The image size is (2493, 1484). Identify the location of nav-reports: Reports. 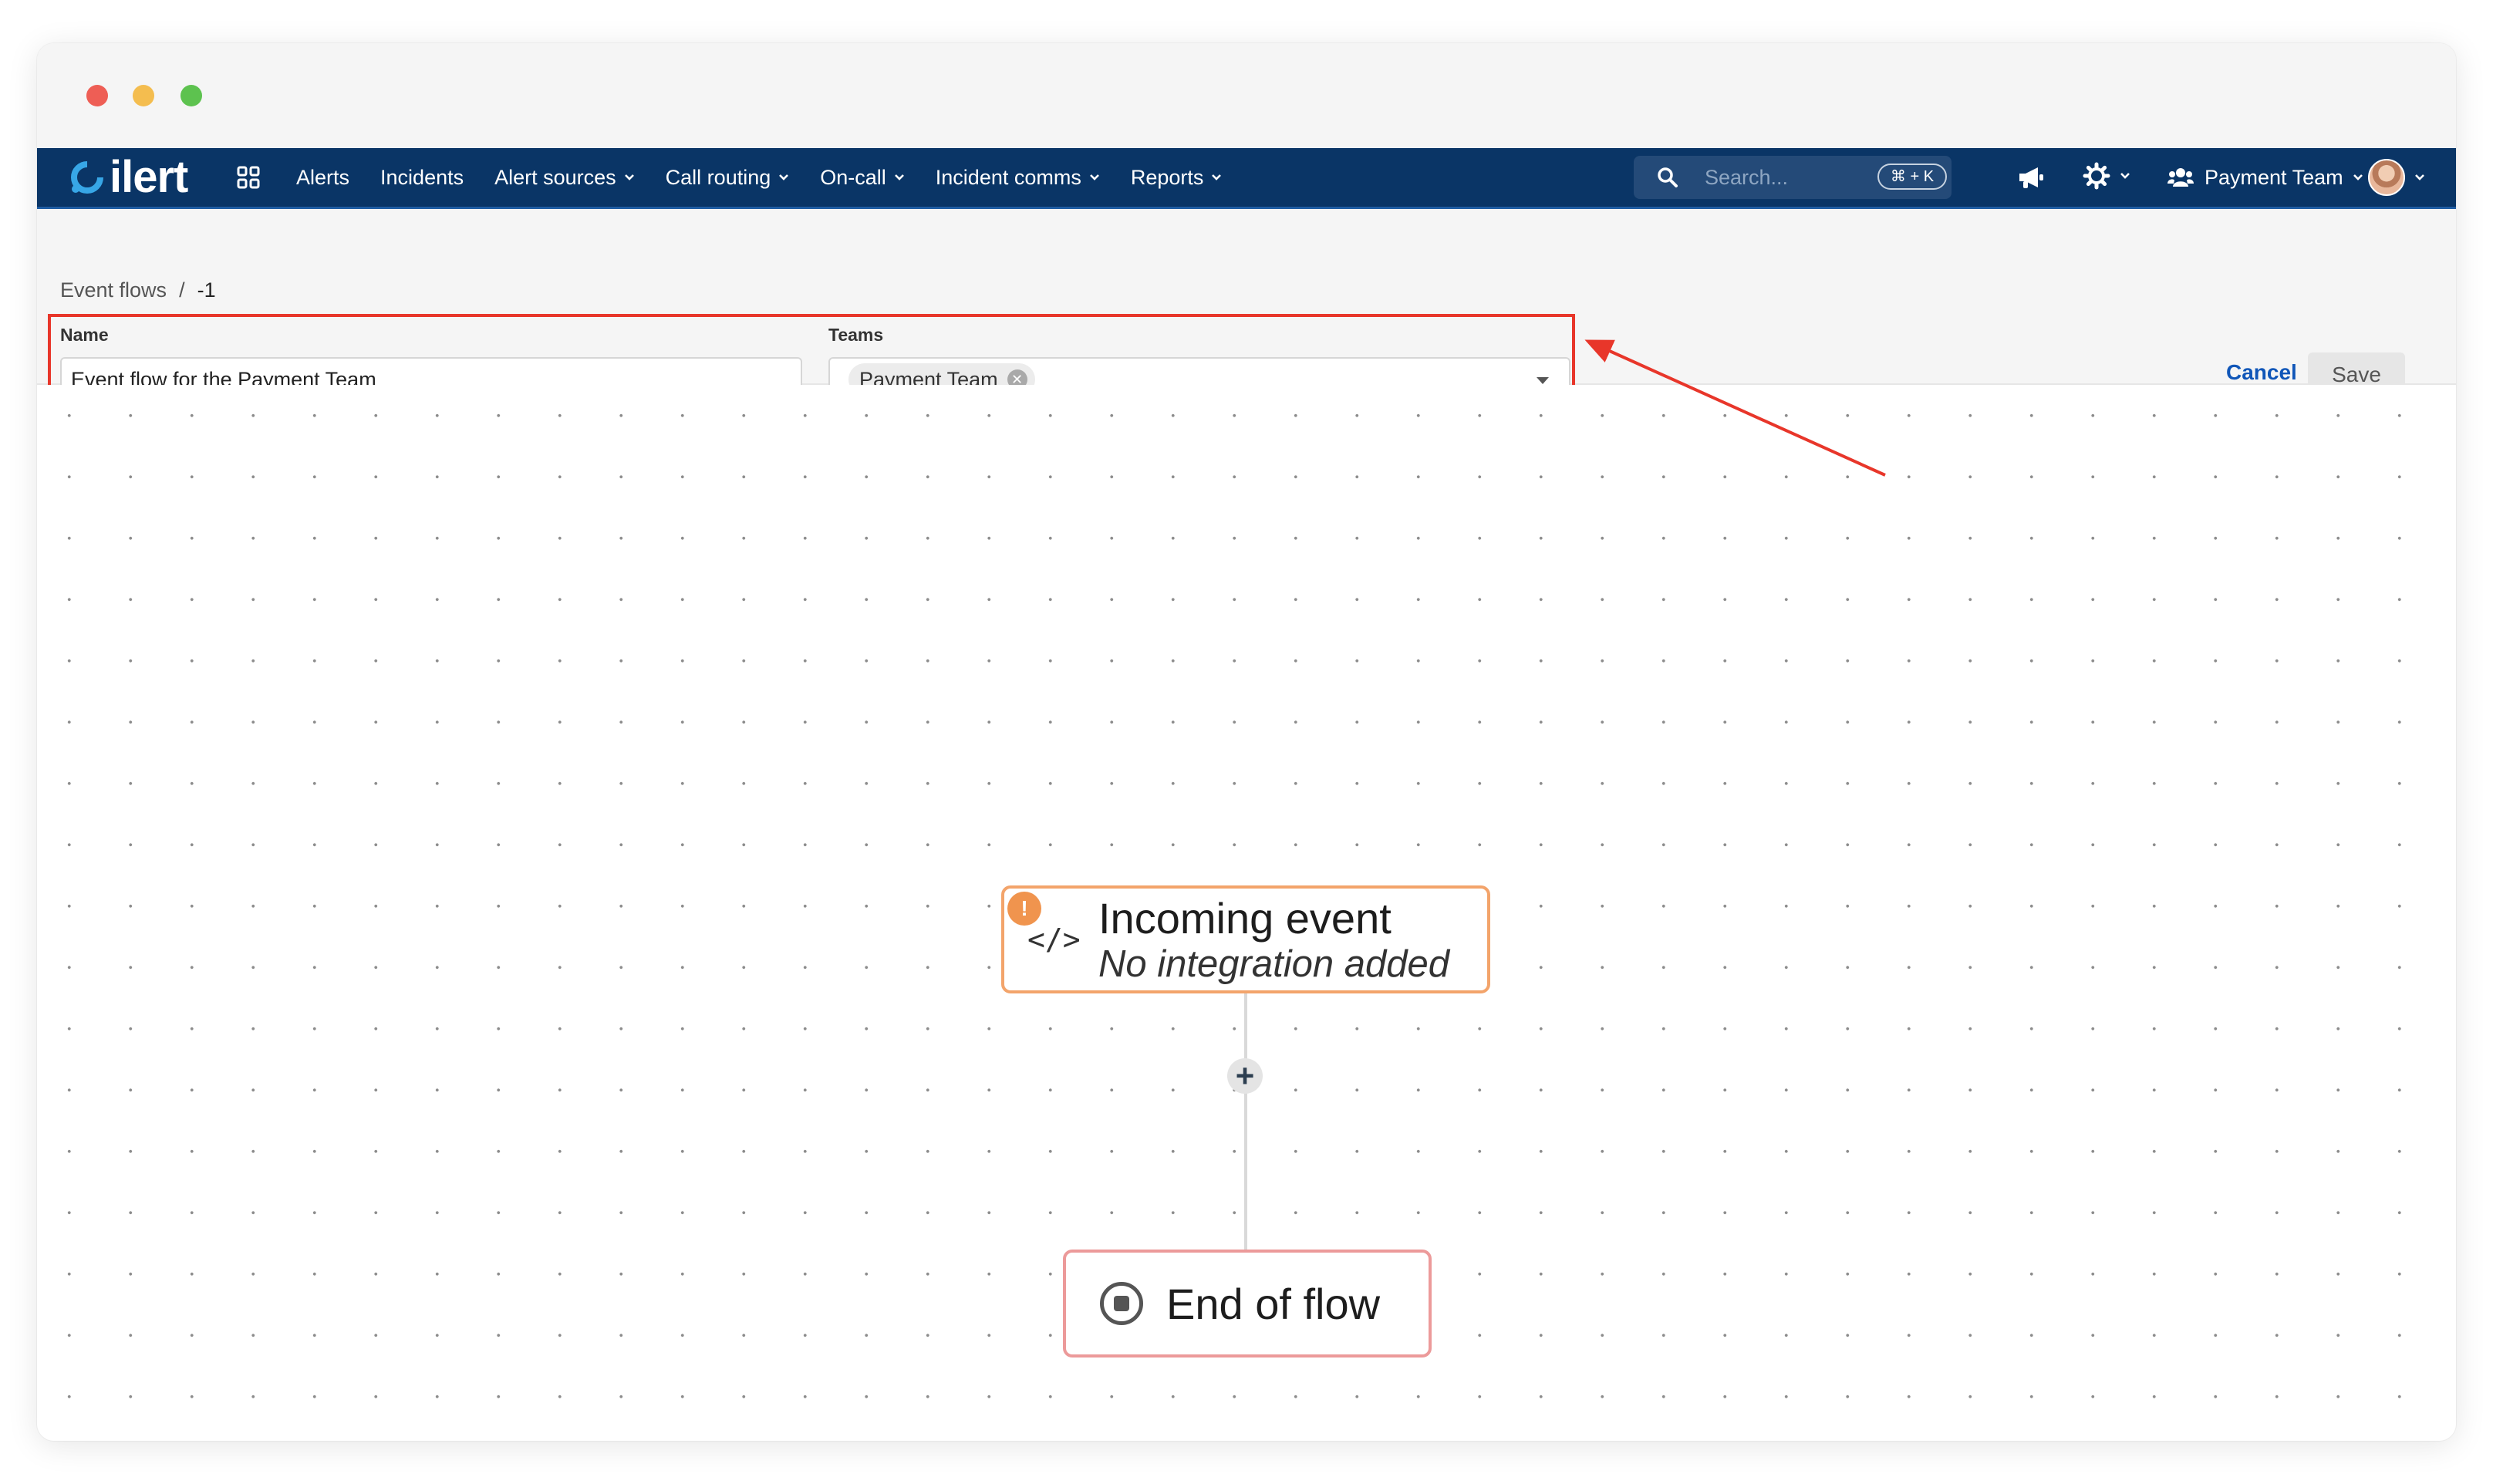
(1177, 178).